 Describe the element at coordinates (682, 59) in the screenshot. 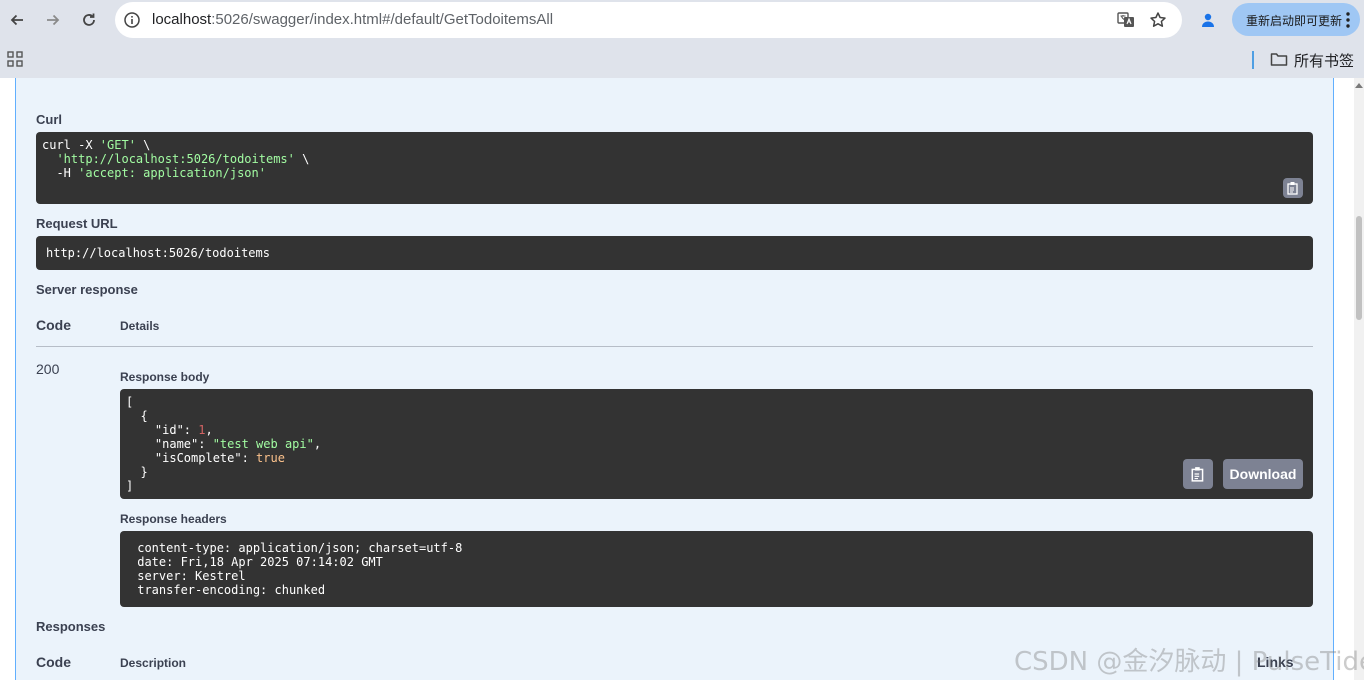

I see `bookmarks-bar: 所有书签` at that location.